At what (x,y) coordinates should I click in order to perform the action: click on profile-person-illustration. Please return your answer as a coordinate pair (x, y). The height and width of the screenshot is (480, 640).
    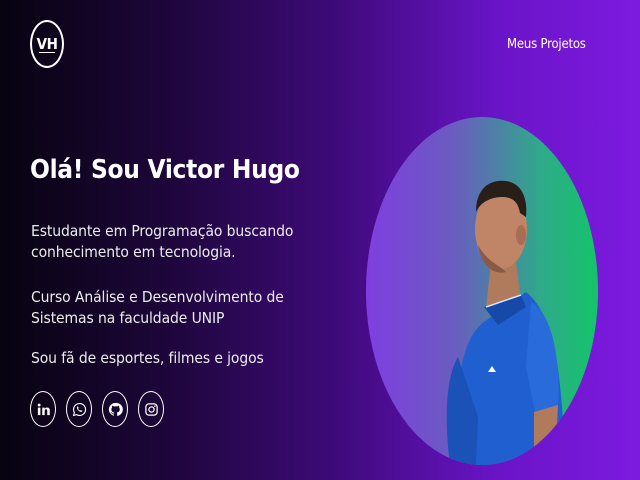
    Looking at the image, I should click on (506, 322).